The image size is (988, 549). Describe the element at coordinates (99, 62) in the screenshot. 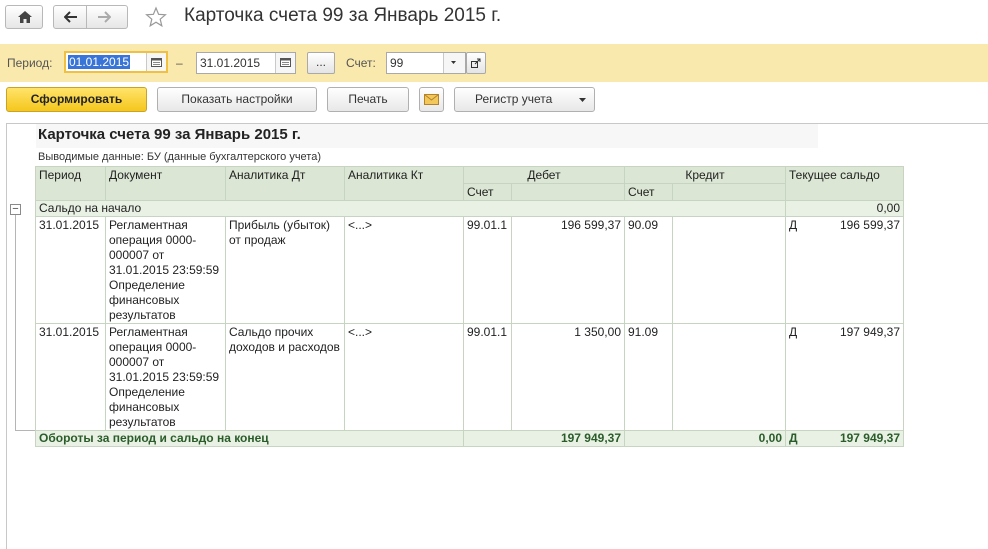

I see `date-from-value: 01.01.2015` at that location.